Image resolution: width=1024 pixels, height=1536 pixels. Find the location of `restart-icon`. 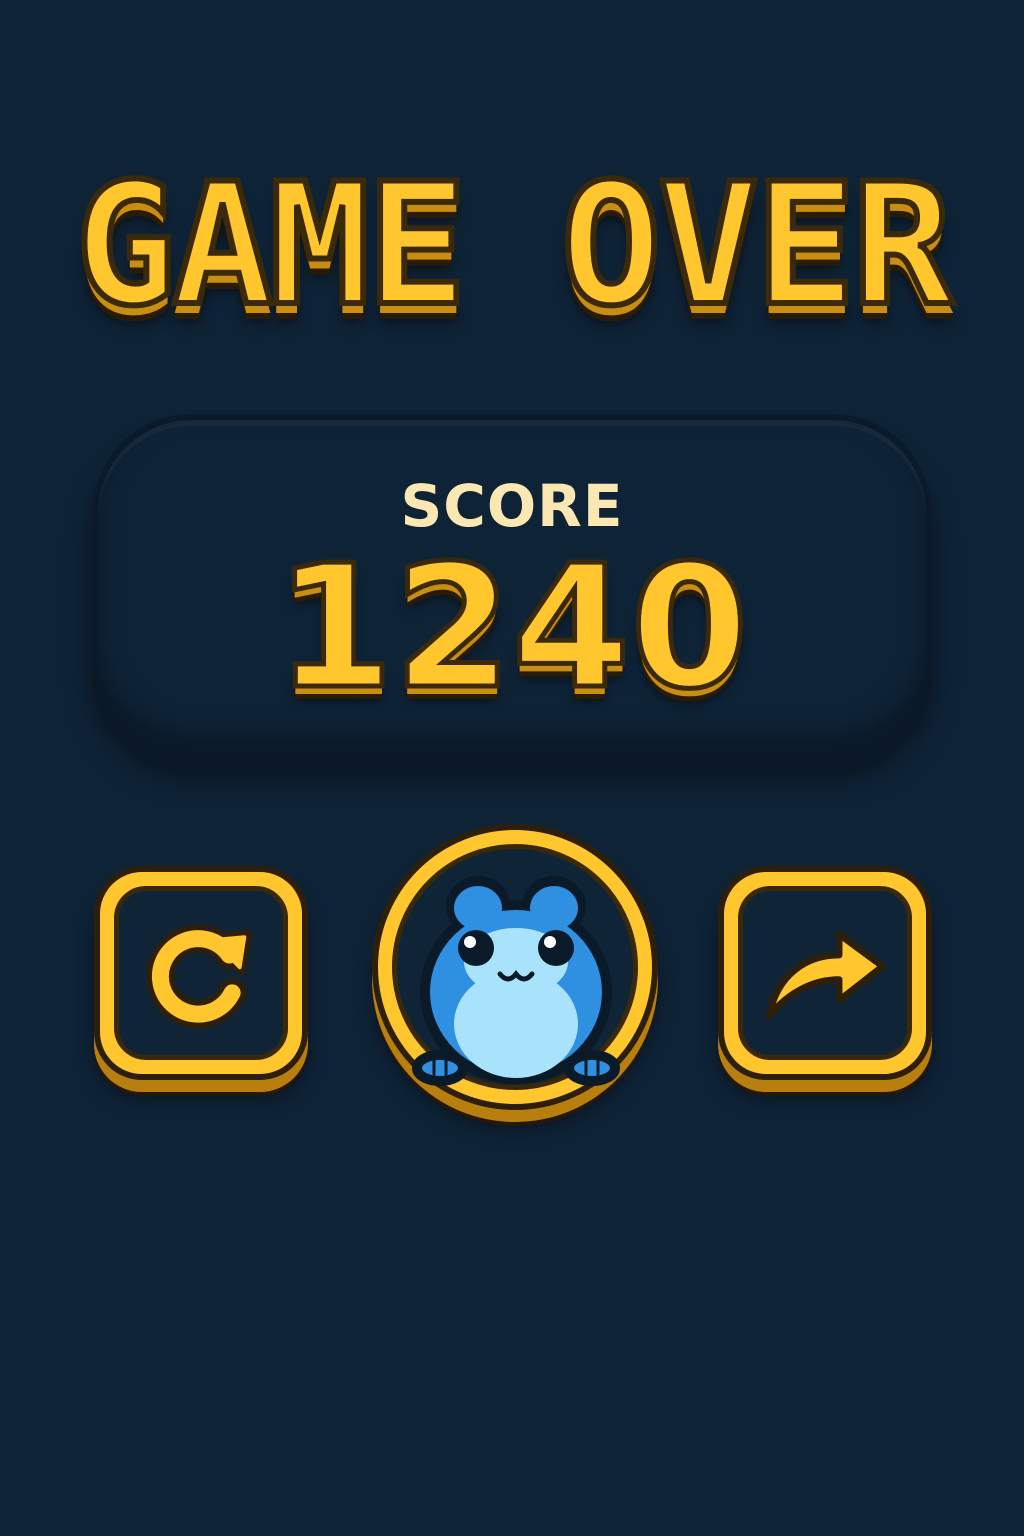

restart-icon is located at coordinates (199, 976).